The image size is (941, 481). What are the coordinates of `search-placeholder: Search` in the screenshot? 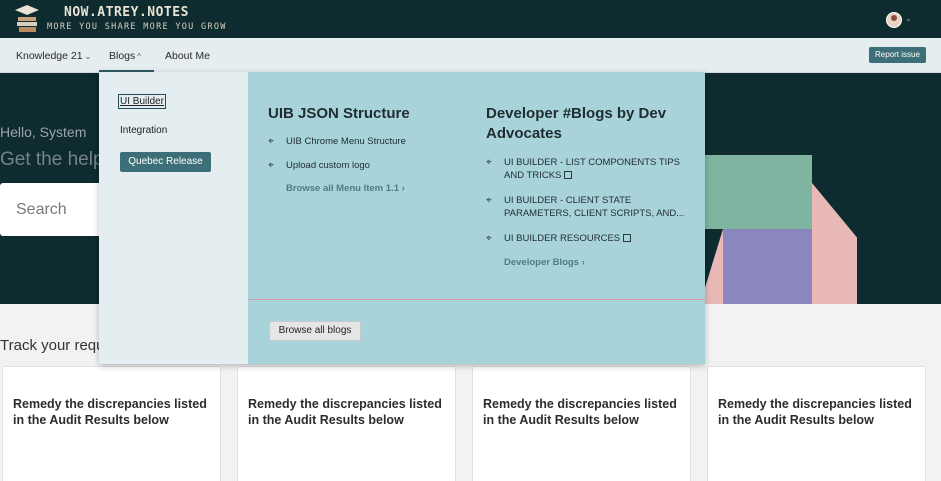 It's located at (41, 209).